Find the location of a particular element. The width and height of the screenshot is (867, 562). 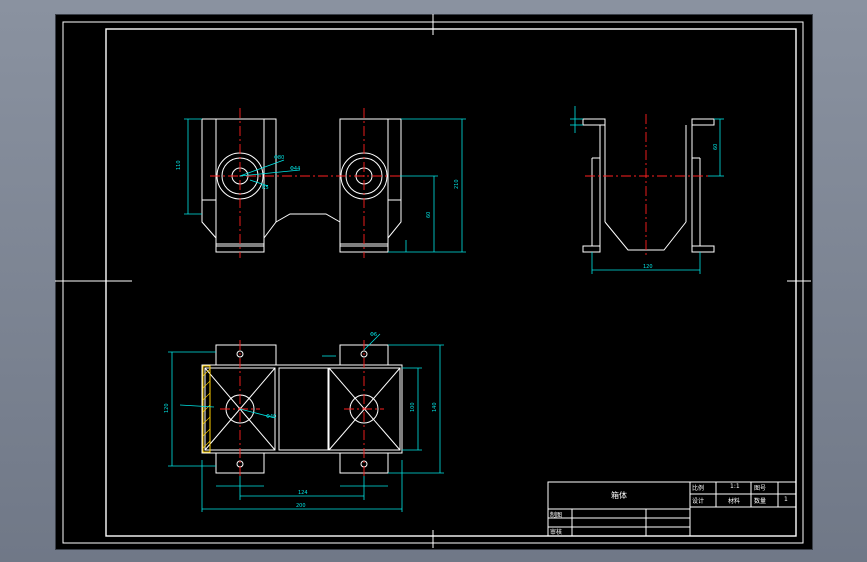

svg-text: 210 is located at coordinates (457, 184).